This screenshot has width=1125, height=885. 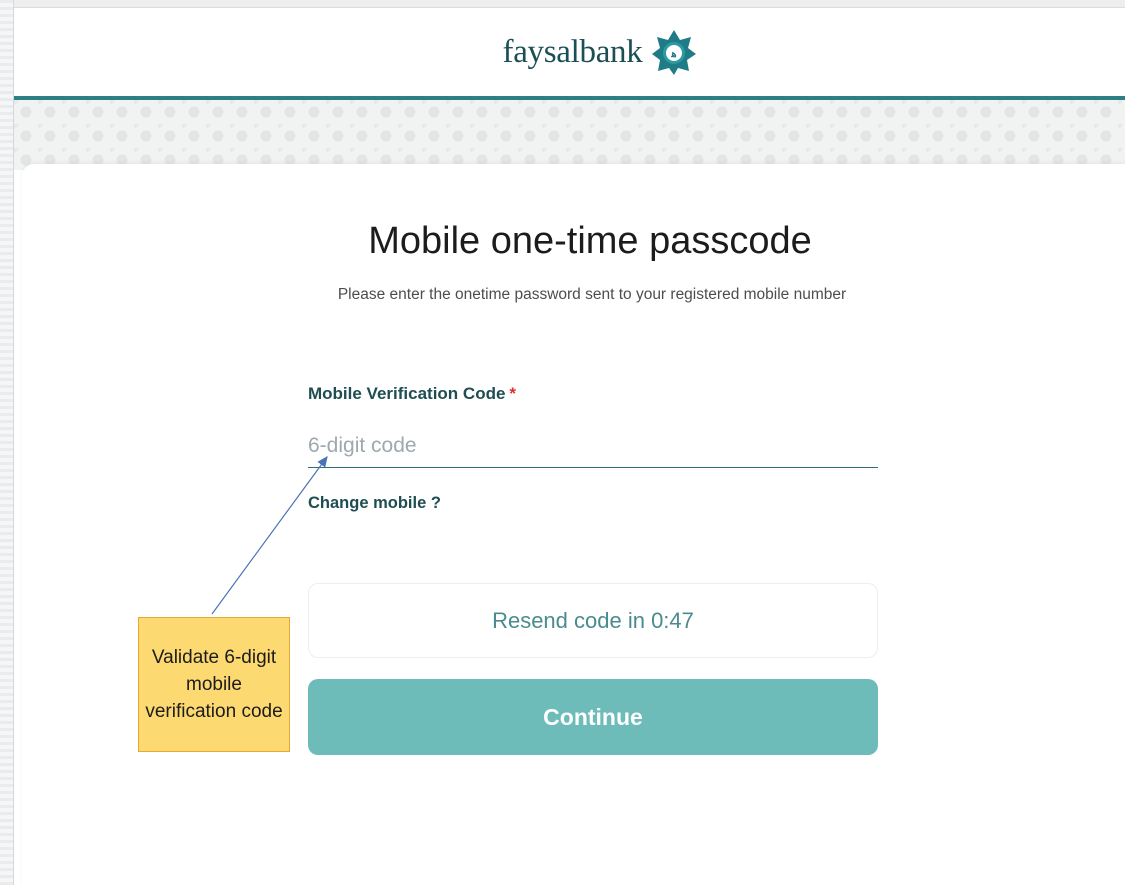 I want to click on logo-wordmark: faysalbank, so click(x=572, y=51).